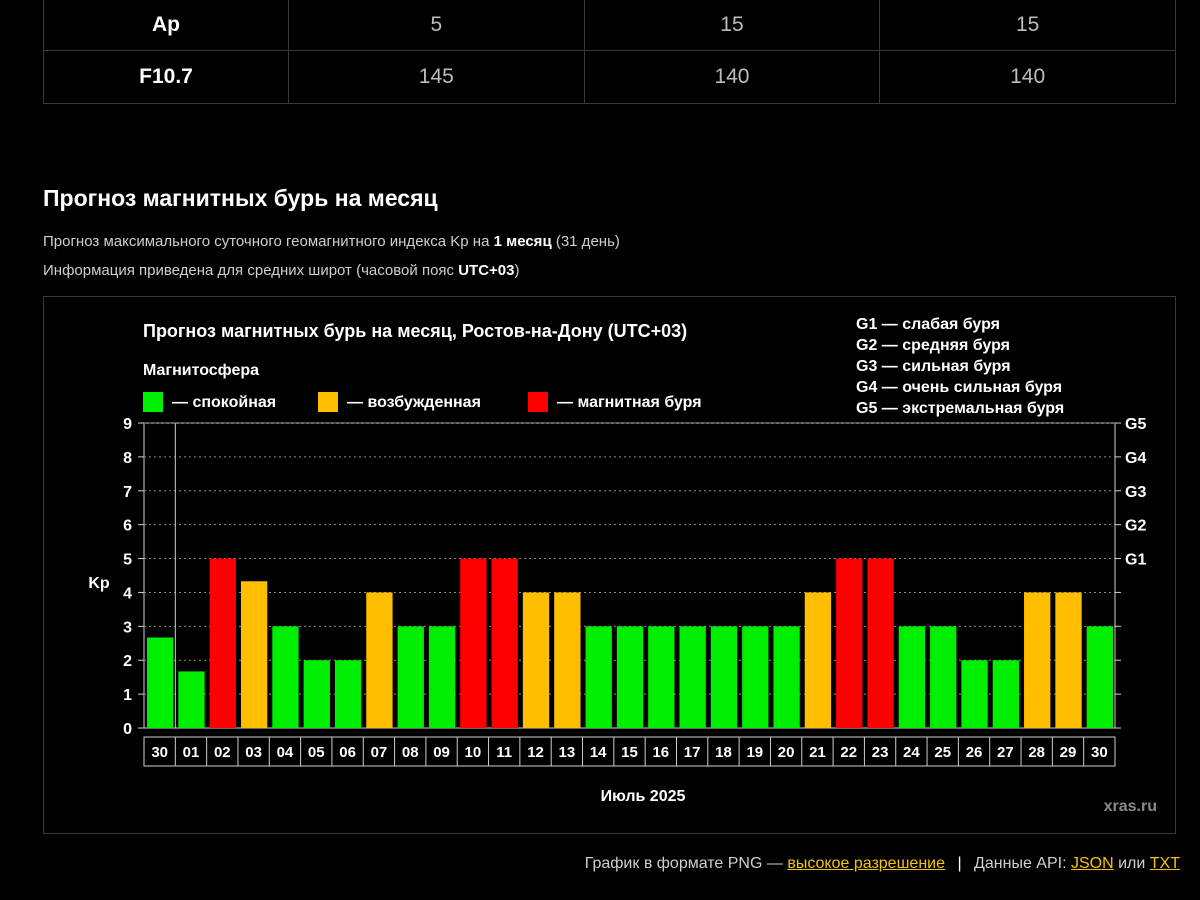 This screenshot has height=900, width=1200. I want to click on x-tick-label: 09, so click(441, 752).